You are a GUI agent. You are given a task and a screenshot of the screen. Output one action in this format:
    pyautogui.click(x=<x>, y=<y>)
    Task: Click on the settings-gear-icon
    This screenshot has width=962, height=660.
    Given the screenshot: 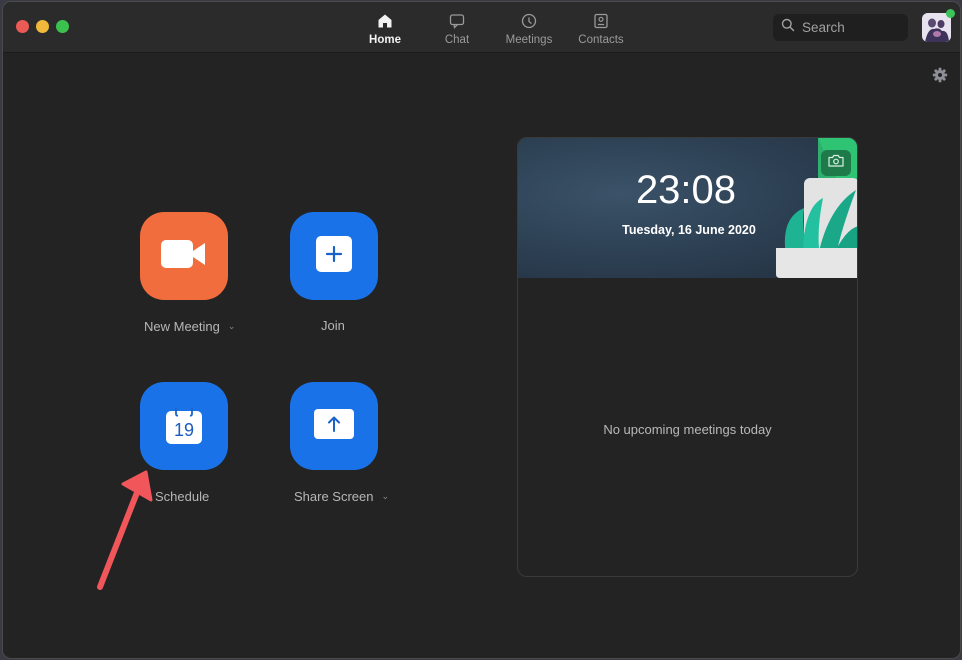 What is the action you would take?
    pyautogui.click(x=940, y=75)
    